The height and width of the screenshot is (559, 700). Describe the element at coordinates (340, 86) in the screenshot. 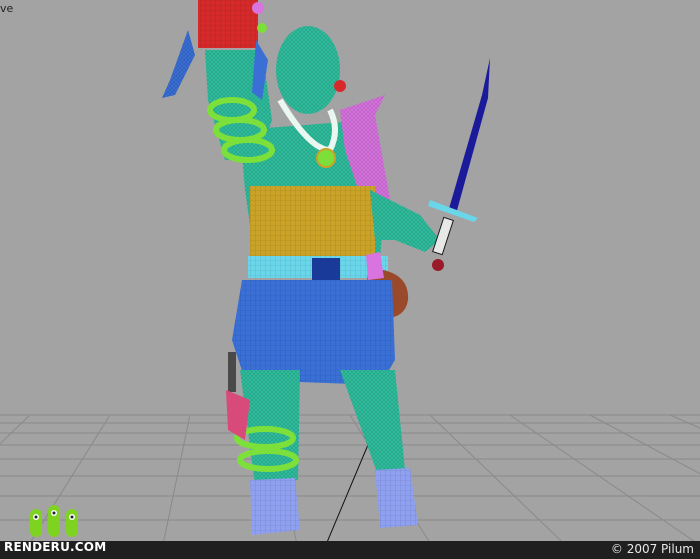

I see `earring` at that location.